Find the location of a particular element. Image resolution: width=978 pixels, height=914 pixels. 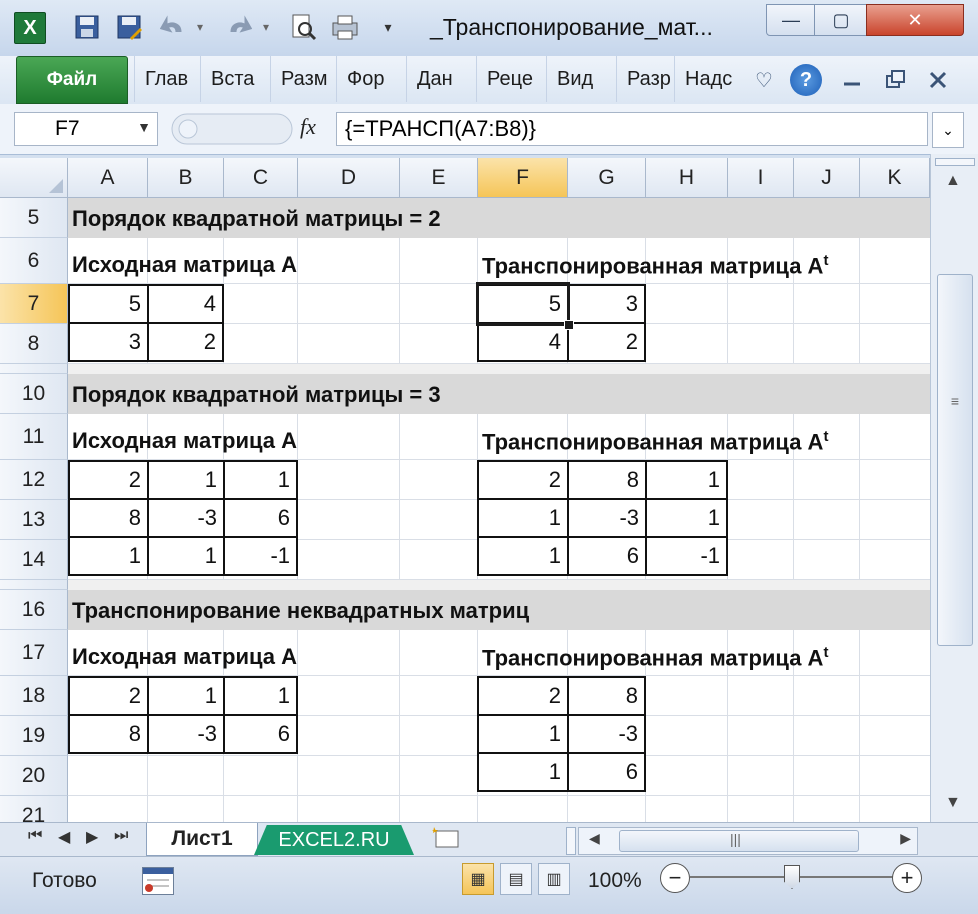

select-all-corner is located at coordinates (34, 178).